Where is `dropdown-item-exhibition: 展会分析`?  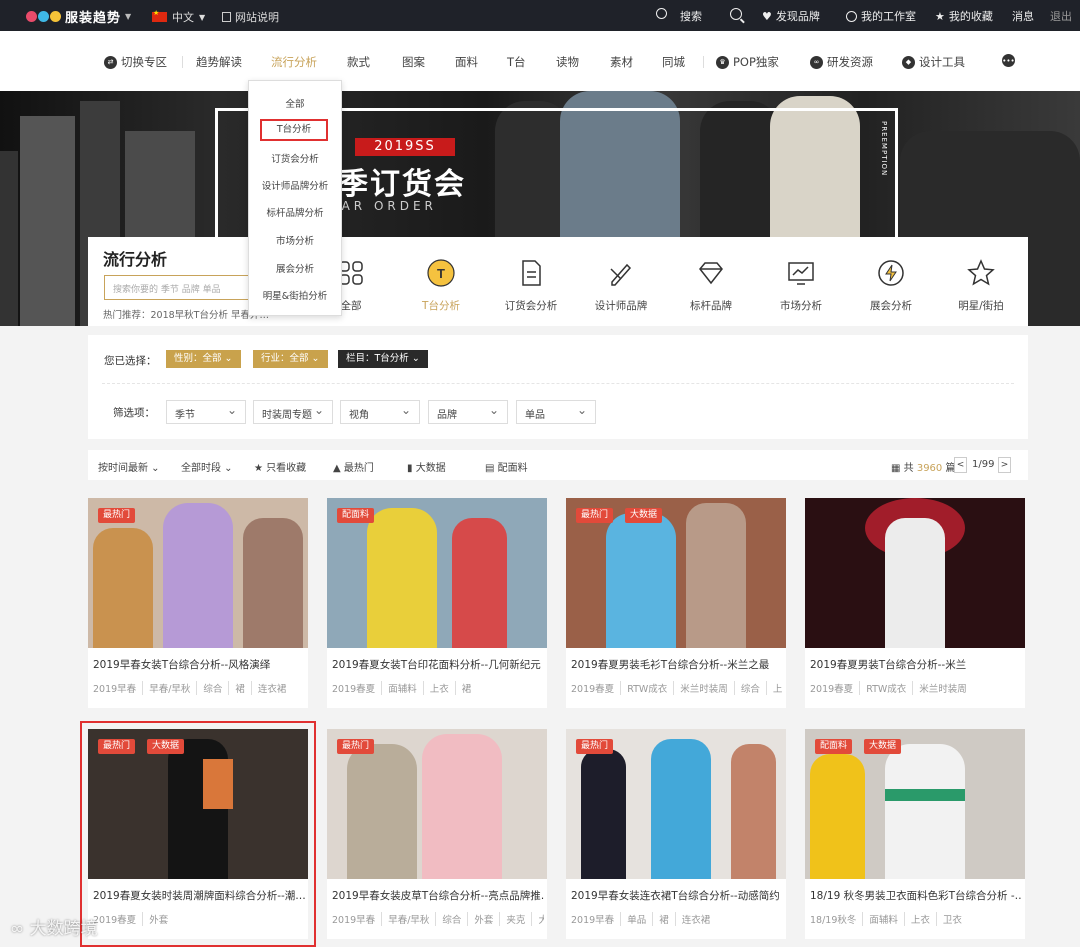 dropdown-item-exhibition: 展会分析 is located at coordinates (295, 268).